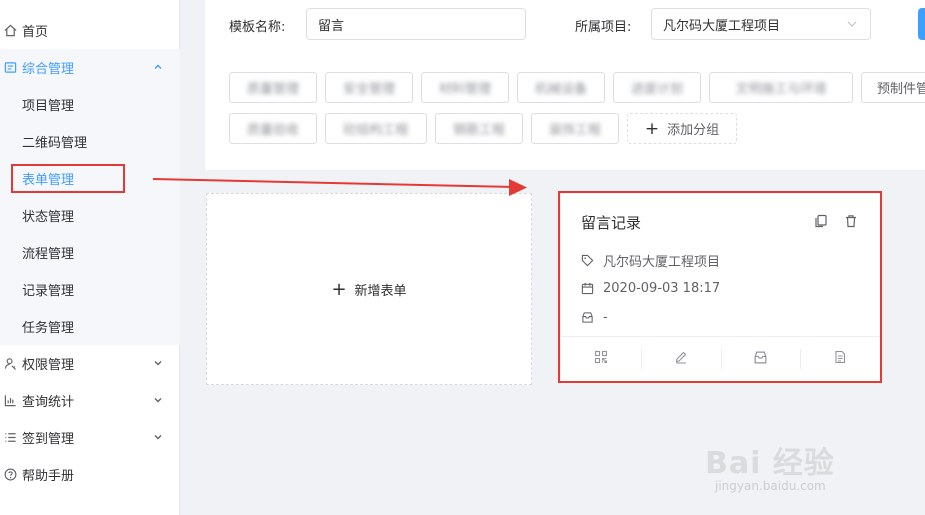 The width and height of the screenshot is (925, 515). Describe the element at coordinates (90, 400) in the screenshot. I see `sidebar-item-query-statistics: 查询统计` at that location.